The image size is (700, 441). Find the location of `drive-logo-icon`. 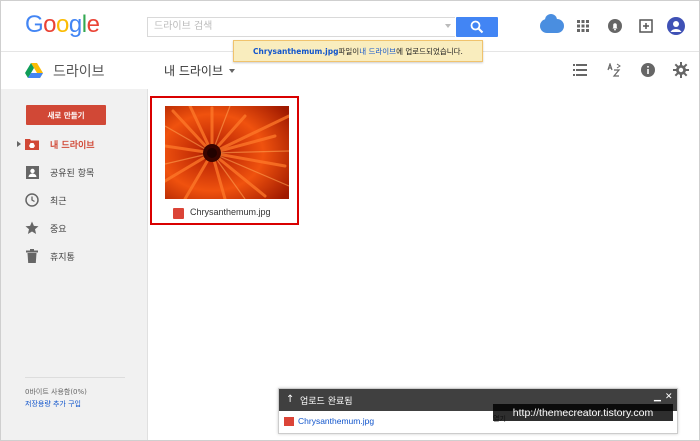

drive-logo-icon is located at coordinates (34, 71).